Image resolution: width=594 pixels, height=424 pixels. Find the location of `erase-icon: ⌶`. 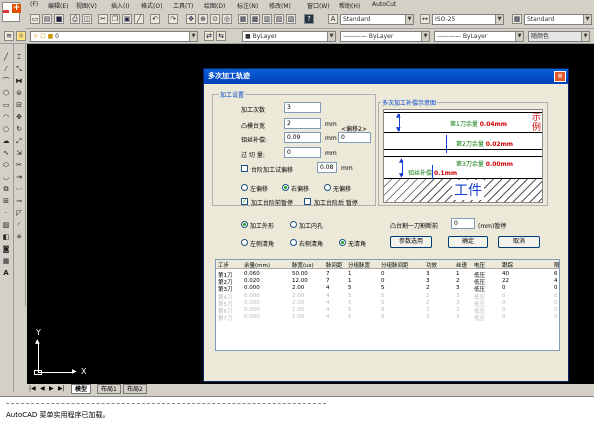

erase-icon: ⌶ is located at coordinates (19, 57).